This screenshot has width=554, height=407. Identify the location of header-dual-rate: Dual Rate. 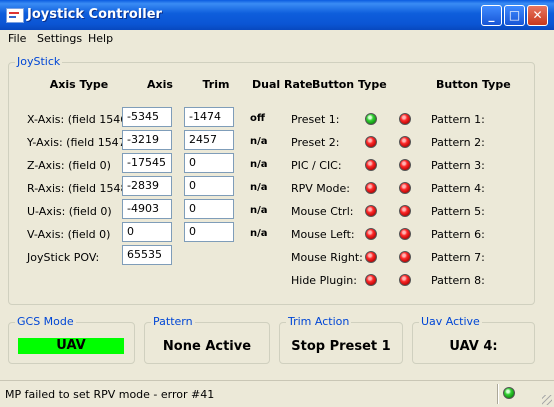
(282, 84).